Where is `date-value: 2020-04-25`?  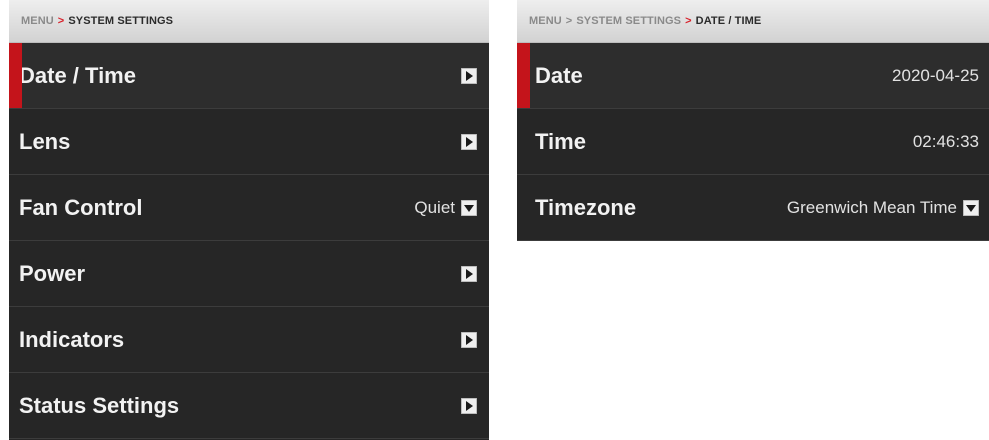 date-value: 2020-04-25 is located at coordinates (935, 75).